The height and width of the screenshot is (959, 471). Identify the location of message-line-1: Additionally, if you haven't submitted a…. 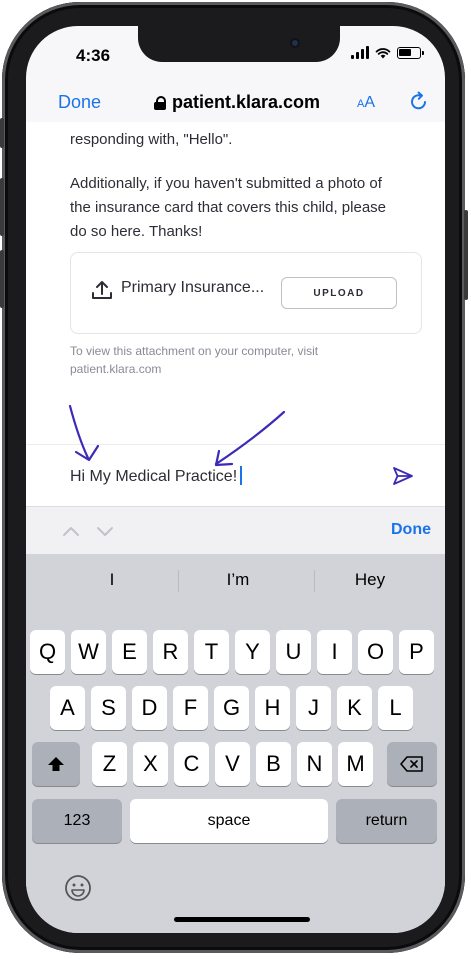
(226, 183).